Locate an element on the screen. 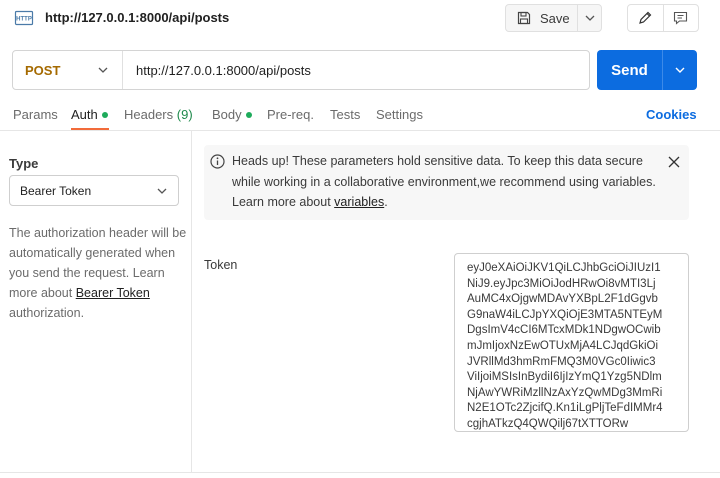 This screenshot has width=720, height=478. send-options-button is located at coordinates (680, 70).